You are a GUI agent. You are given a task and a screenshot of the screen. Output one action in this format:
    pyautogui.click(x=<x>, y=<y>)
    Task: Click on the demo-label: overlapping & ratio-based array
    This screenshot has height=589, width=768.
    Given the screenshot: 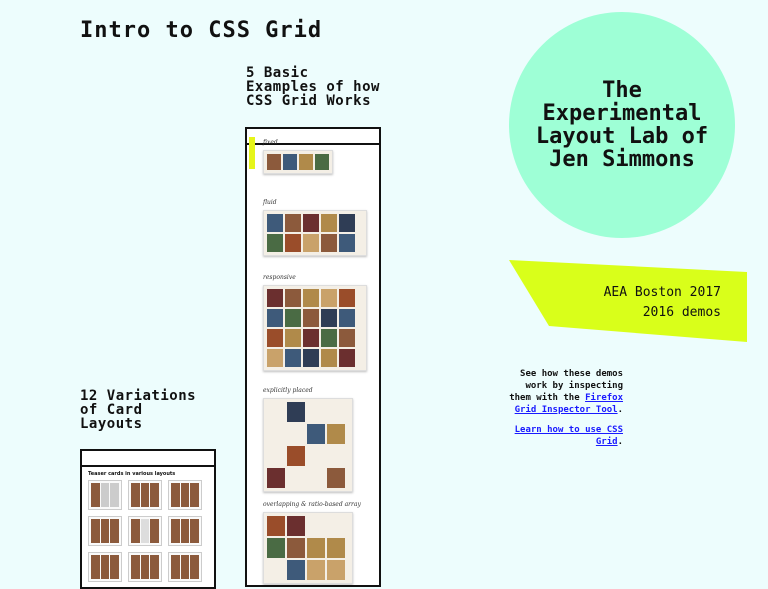 What is the action you would take?
    pyautogui.click(x=312, y=504)
    